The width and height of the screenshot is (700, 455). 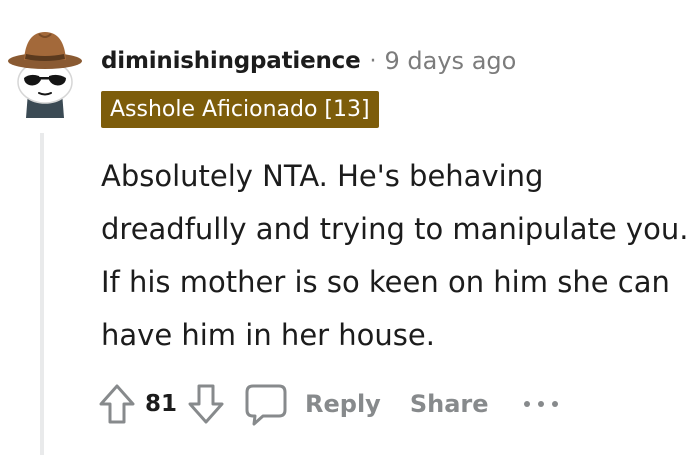 I want to click on comment-timestamp: 9 days ago, so click(x=451, y=61).